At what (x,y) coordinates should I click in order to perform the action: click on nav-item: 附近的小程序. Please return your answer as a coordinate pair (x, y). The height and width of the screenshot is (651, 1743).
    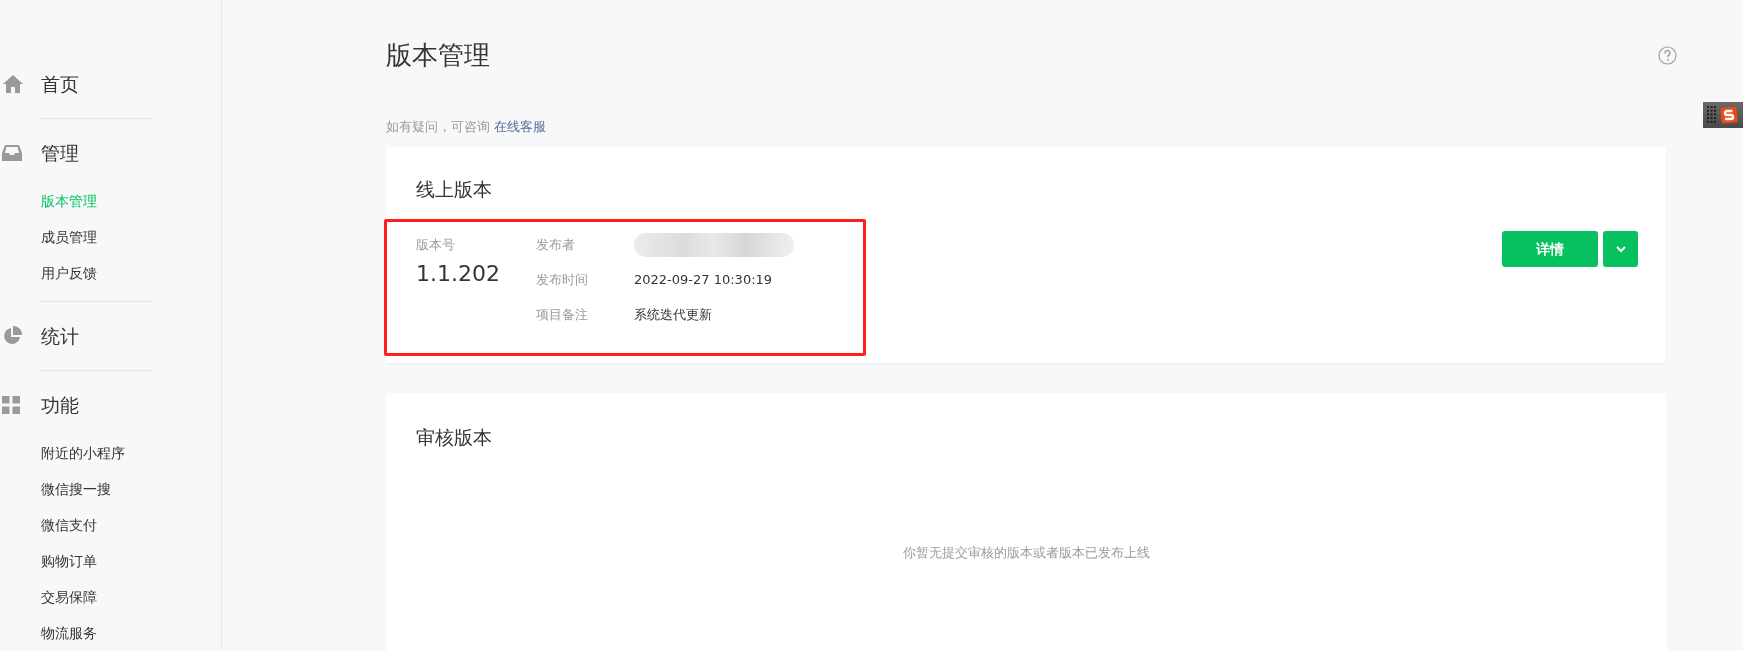
    Looking at the image, I should click on (83, 453).